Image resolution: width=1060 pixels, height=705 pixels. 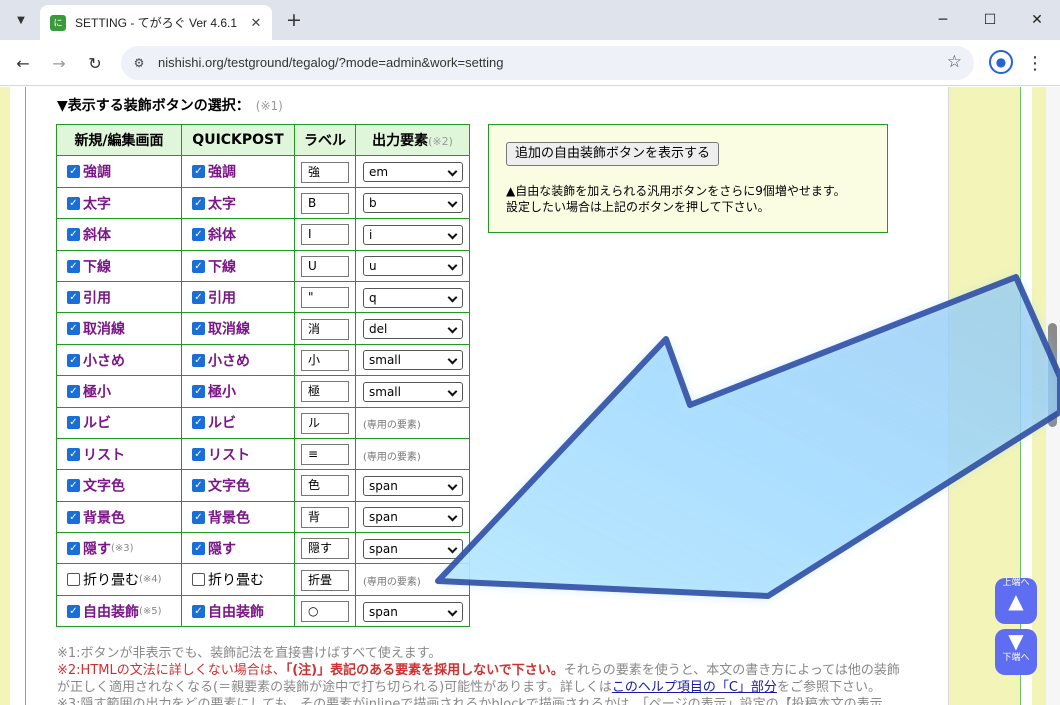 I want to click on section-note: (※1), so click(x=269, y=106).